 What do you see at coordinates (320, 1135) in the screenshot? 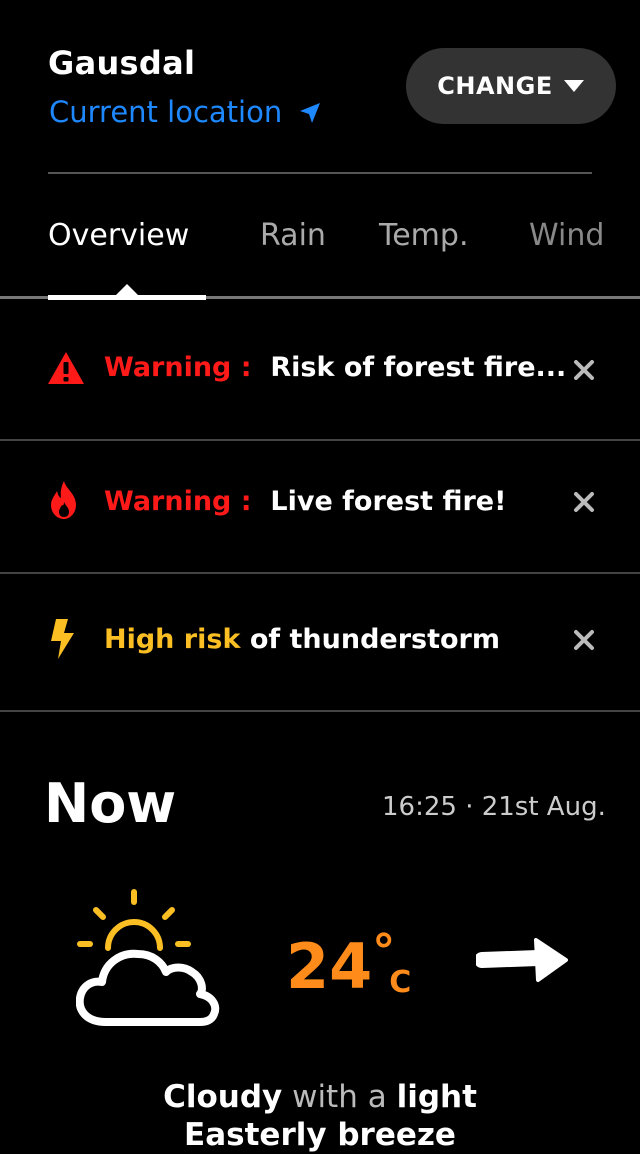
I see `desc-word-breeze: Easterly breeze` at bounding box center [320, 1135].